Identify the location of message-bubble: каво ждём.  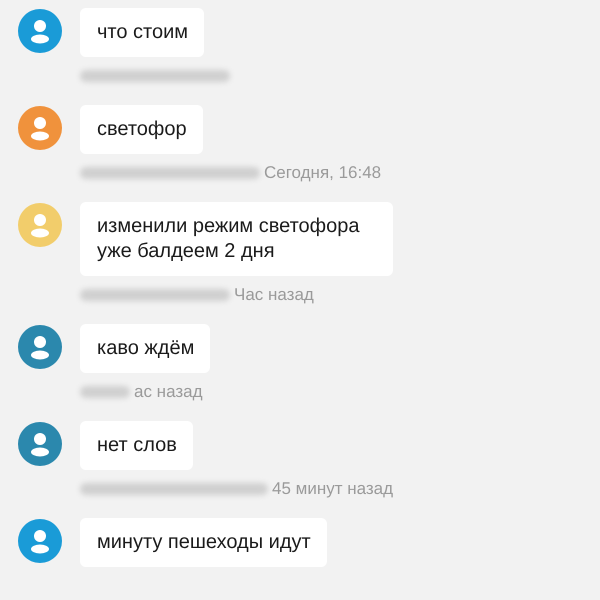
(145, 348).